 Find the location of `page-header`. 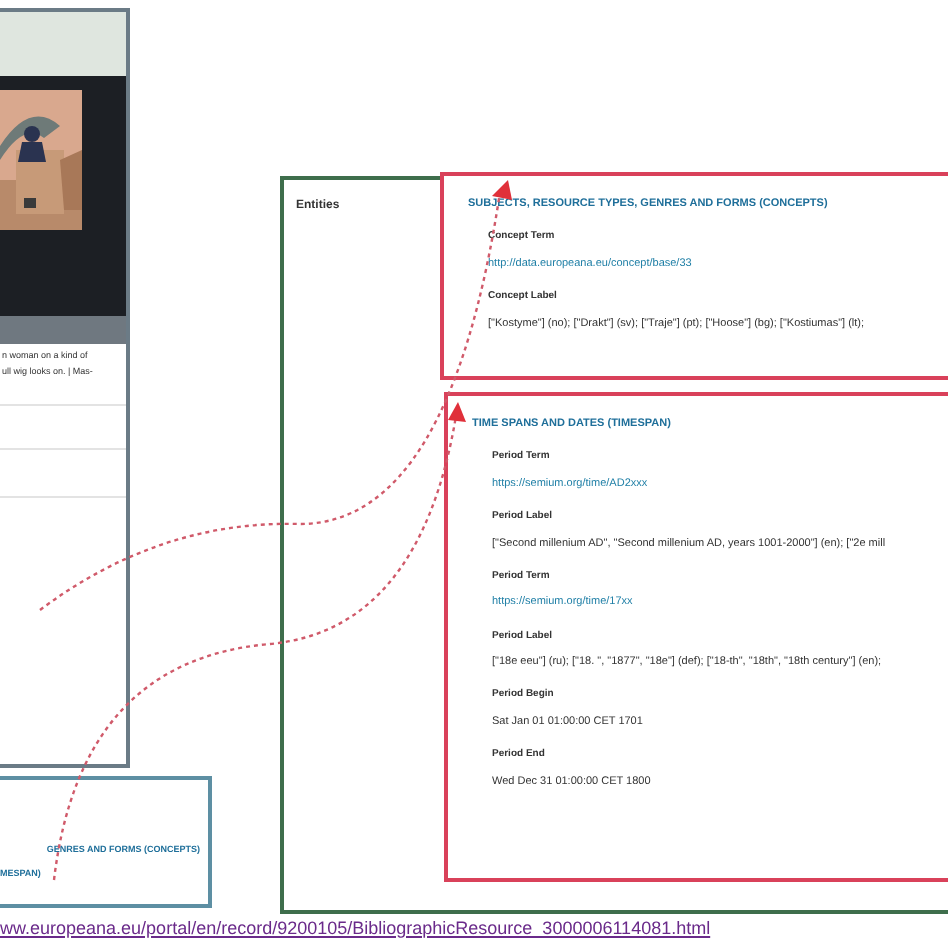

page-header is located at coordinates (63, 44).